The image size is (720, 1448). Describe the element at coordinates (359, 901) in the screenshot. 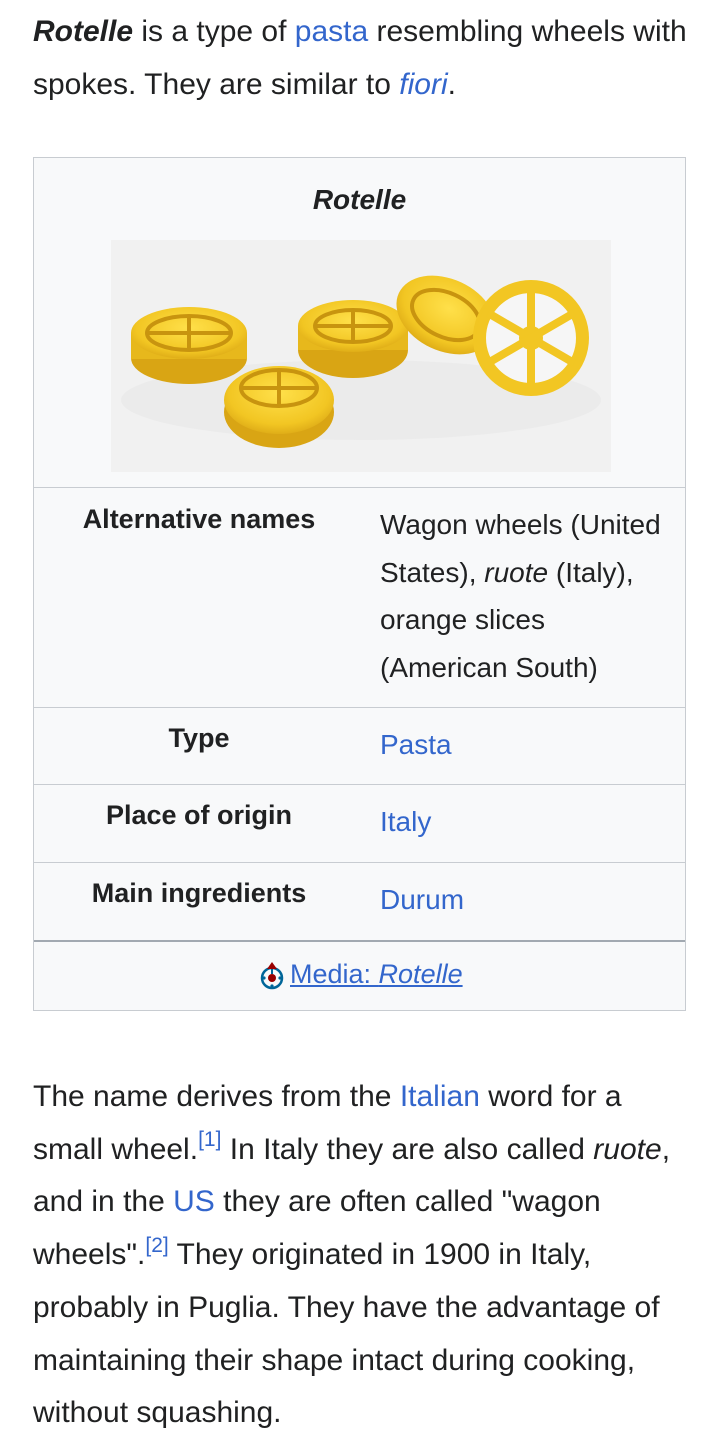

I see `infobox-row-main-ingredients: Main ingredients Durum` at that location.